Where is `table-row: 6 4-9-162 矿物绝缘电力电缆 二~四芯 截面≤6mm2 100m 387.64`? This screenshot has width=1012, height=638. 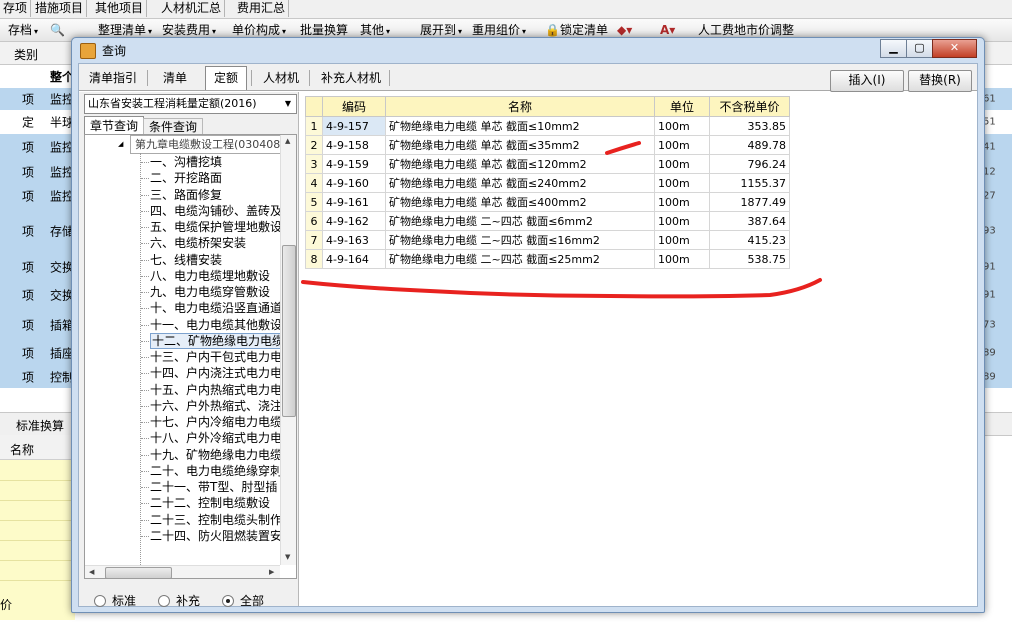
table-row: 6 4-9-162 矿物绝缘电力电缆 二~四芯 截面≤6mm2 100m 387.64 is located at coordinates (547, 221).